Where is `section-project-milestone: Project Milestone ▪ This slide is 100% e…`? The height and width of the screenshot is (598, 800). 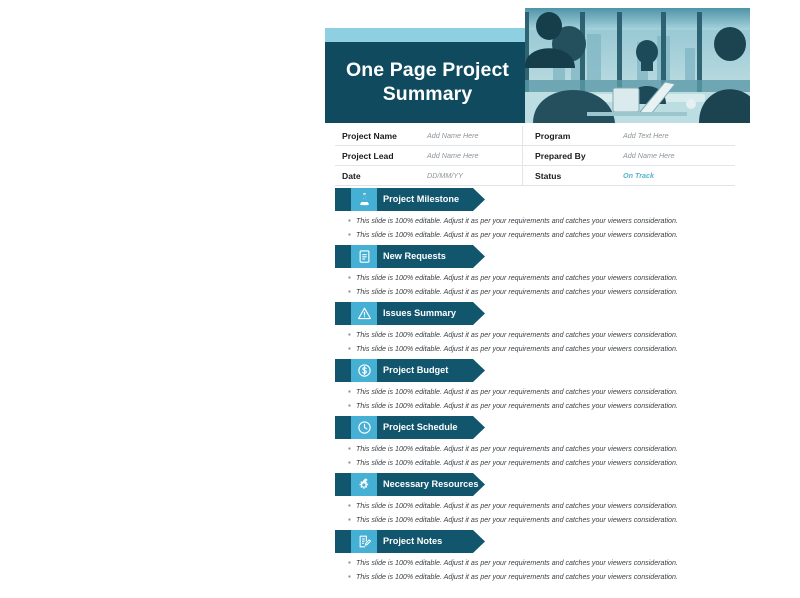
section-project-milestone: Project Milestone ▪ This slide is 100% e… is located at coordinates (537, 216).